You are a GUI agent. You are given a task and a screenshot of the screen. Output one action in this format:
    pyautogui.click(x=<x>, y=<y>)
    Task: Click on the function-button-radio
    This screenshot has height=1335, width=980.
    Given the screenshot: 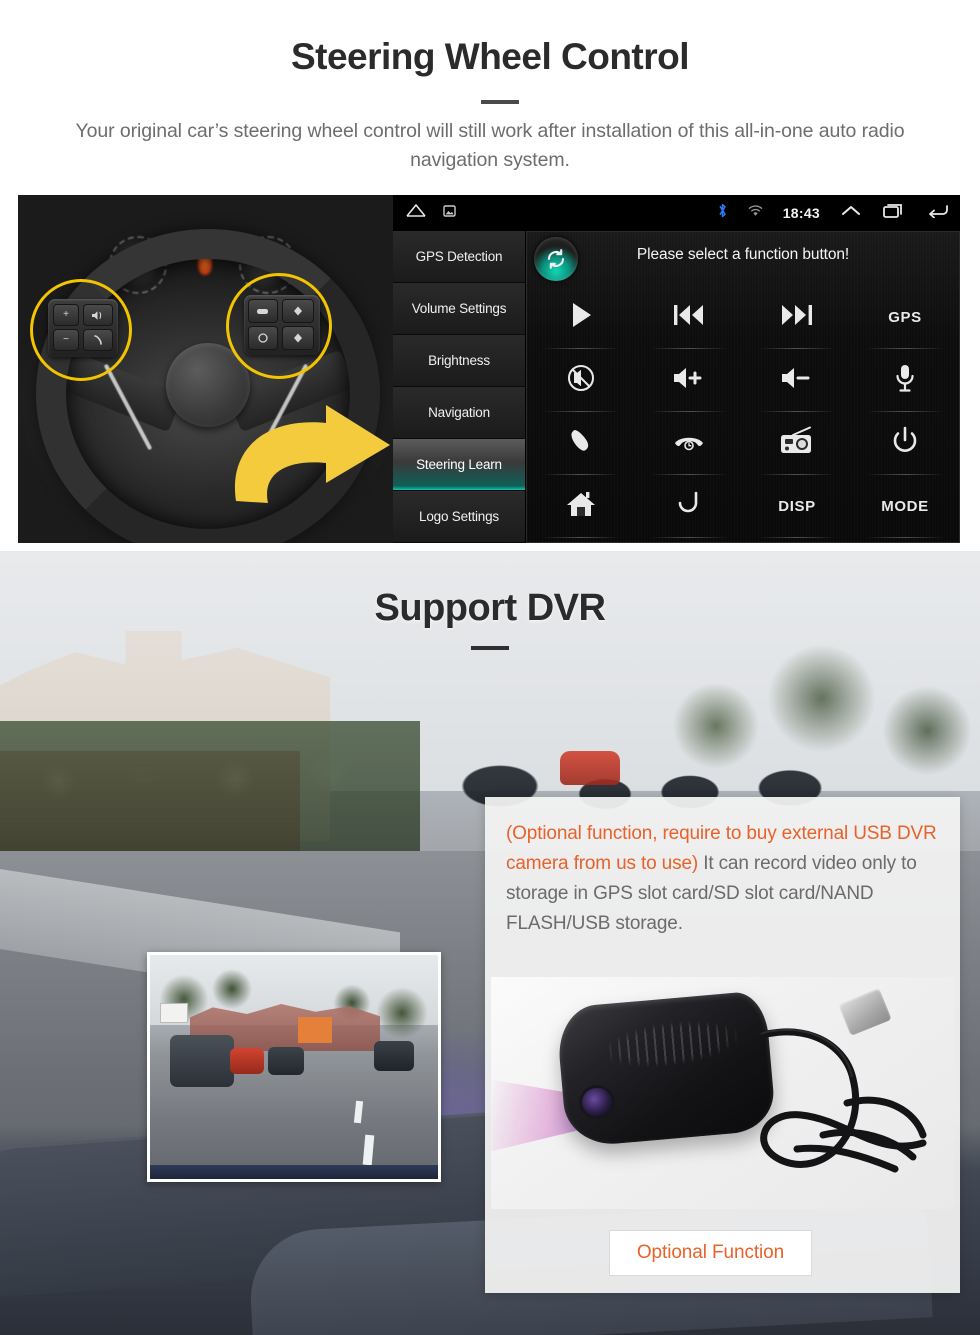 What is the action you would take?
    pyautogui.click(x=797, y=443)
    